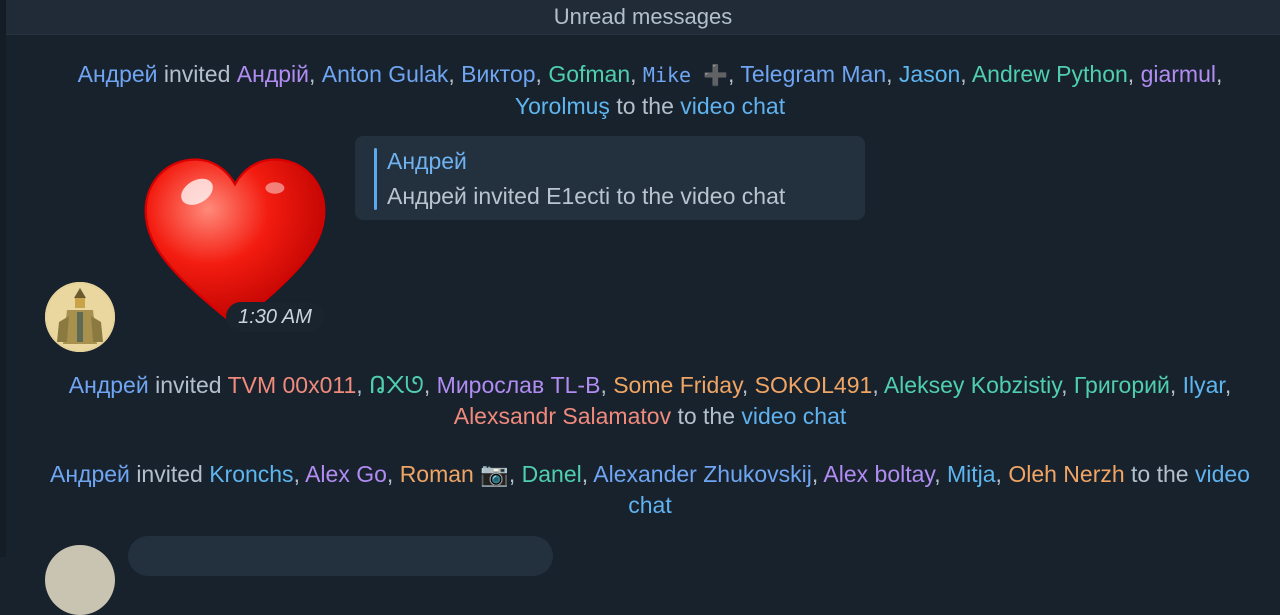 Image resolution: width=1280 pixels, height=615 pixels. Describe the element at coordinates (562, 416) in the screenshot. I see `guest-link: Alexsandr Salamatov` at that location.